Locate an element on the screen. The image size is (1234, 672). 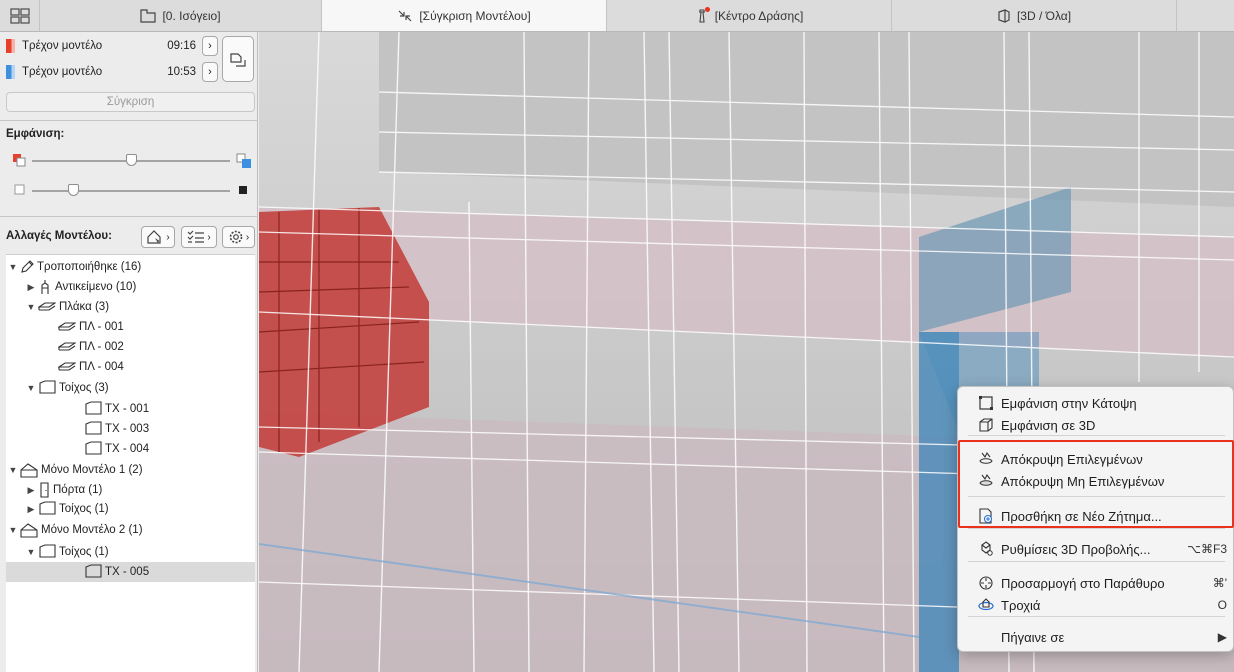
hide-selected-icon is located at coordinates (987, 459).